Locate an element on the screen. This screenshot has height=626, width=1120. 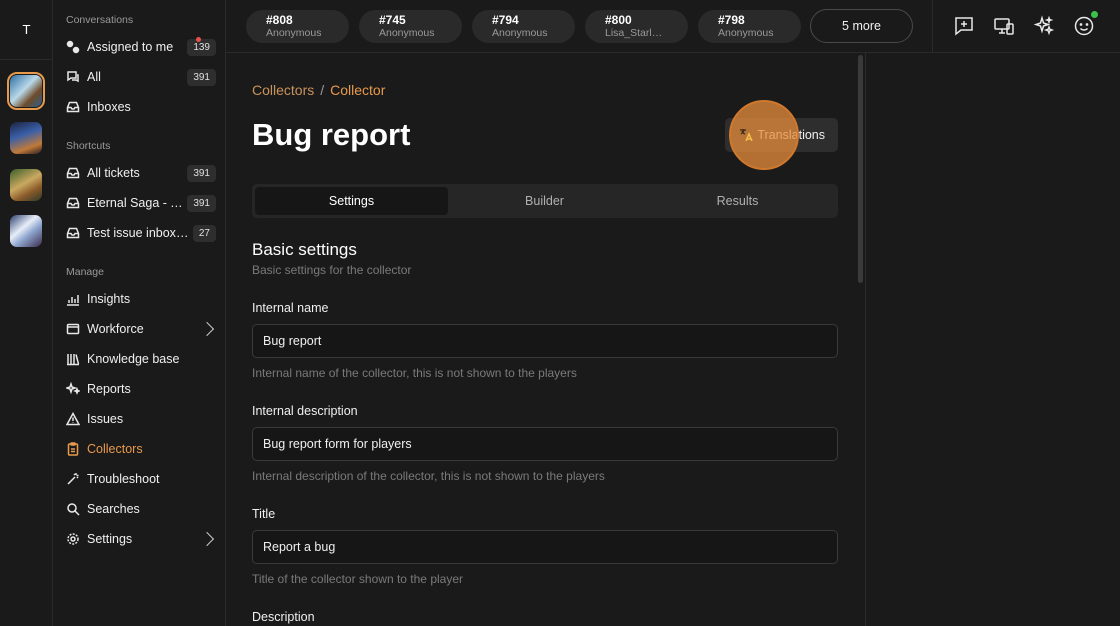
warning-icon is located at coordinates (73, 419).